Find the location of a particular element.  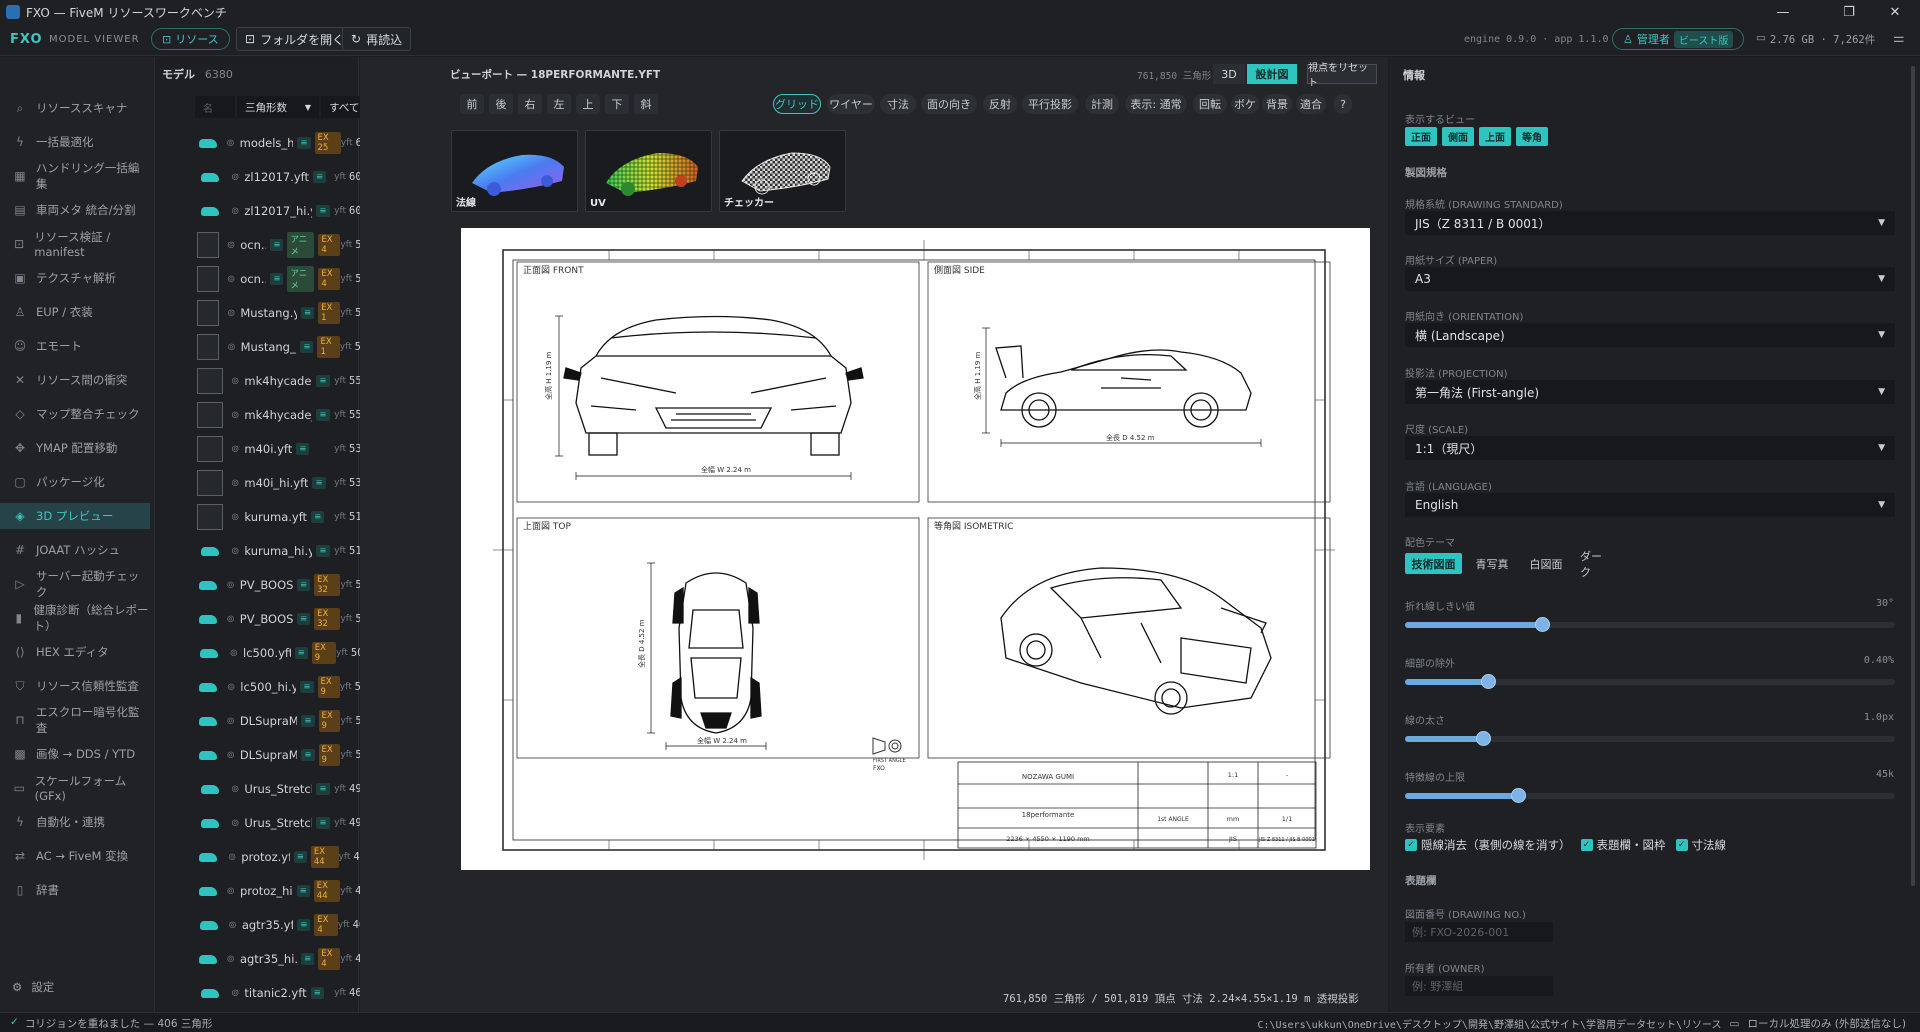

toggle-8: 回転 is located at coordinates (1210, 104).